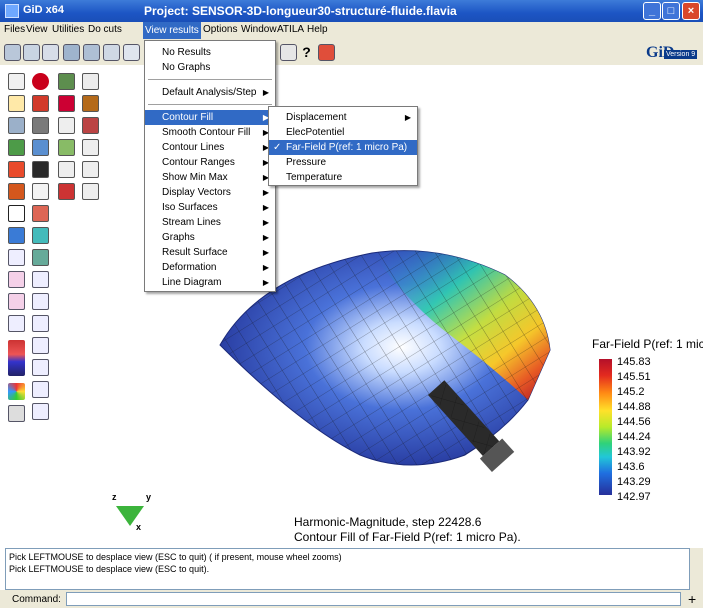 The image size is (703, 608). I want to click on layer-icon, so click(66, 81).